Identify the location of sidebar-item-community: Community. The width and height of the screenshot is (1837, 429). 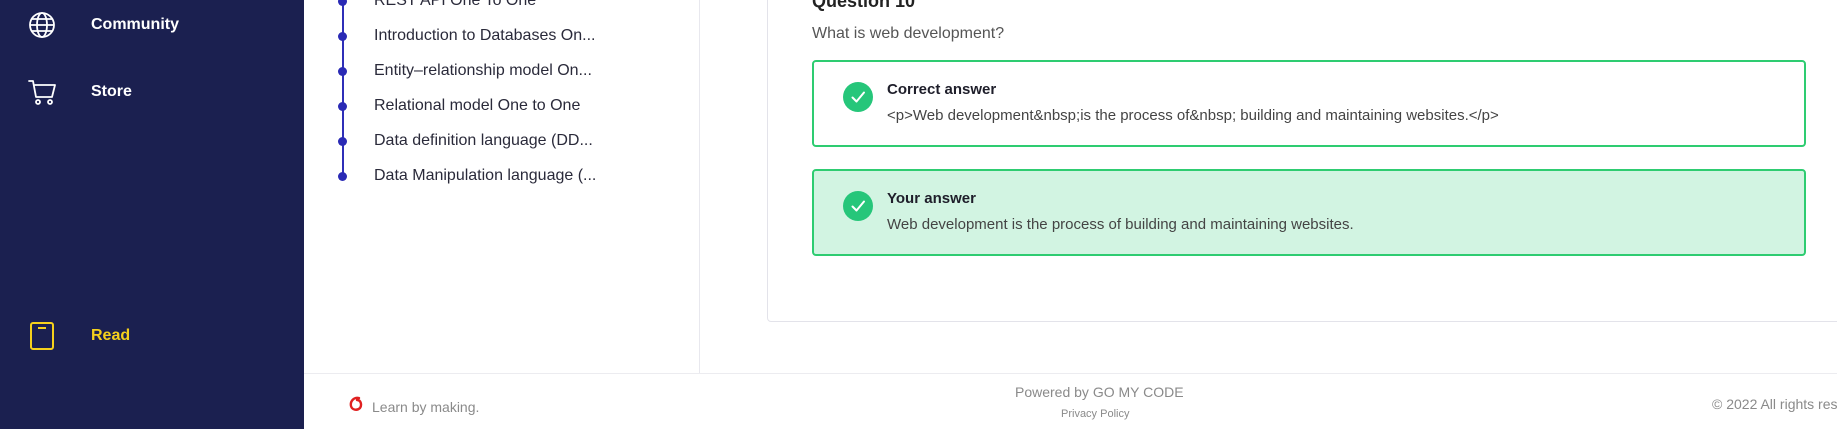
(152, 25).